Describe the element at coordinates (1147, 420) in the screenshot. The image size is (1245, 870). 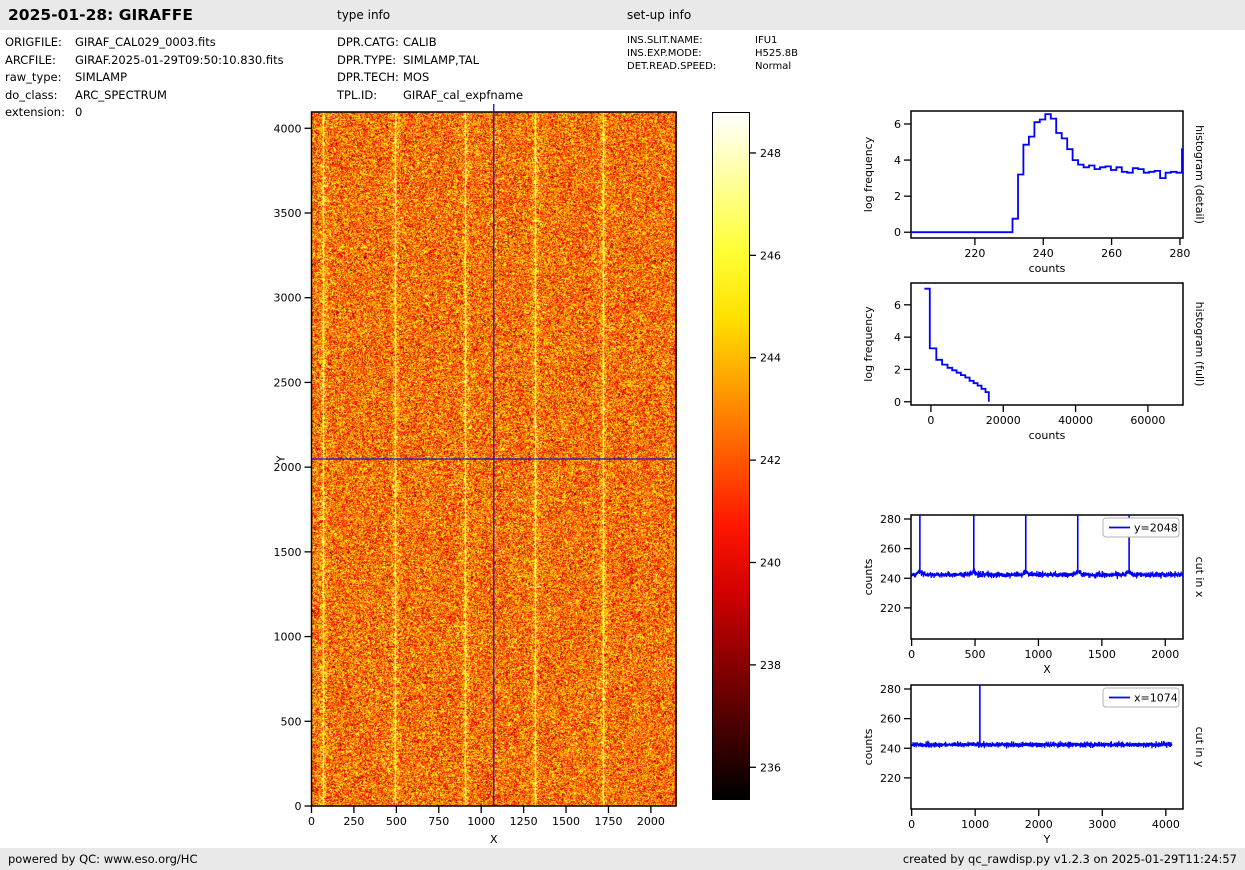
I see `tick-label: 60000` at that location.